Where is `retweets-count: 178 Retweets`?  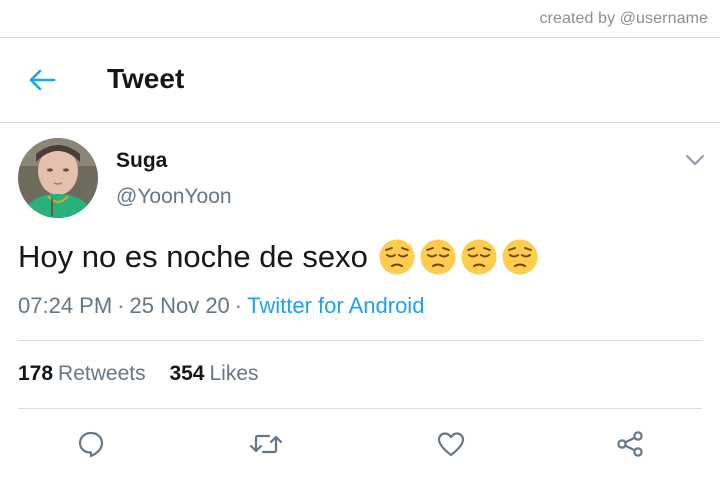 retweets-count: 178 Retweets is located at coordinates (82, 374).